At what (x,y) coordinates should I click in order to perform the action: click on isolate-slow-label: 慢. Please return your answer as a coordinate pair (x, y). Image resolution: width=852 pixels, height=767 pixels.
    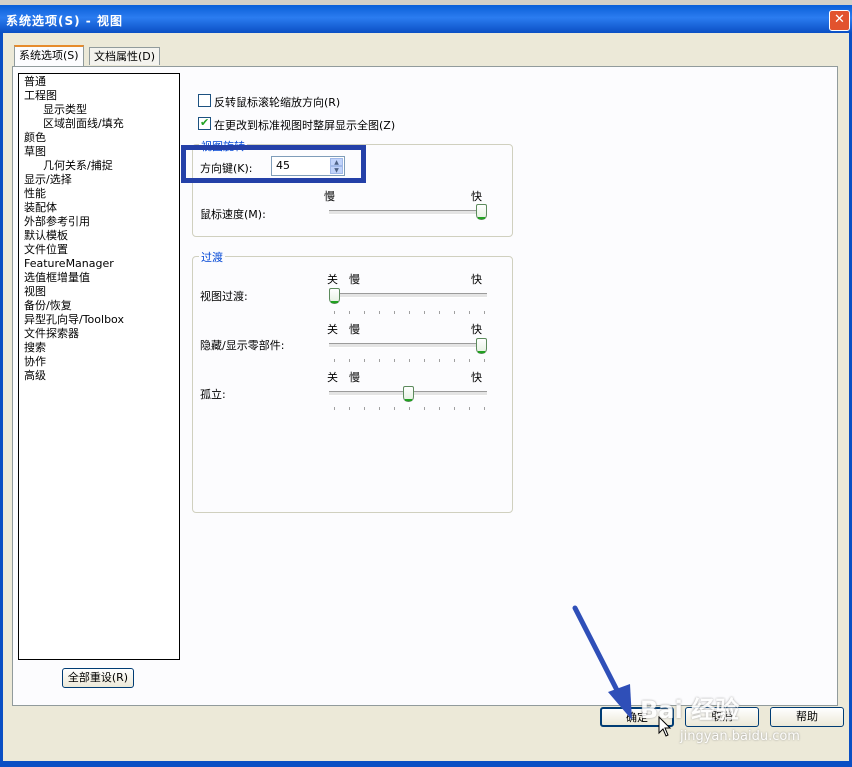
    Looking at the image, I should click on (354, 377).